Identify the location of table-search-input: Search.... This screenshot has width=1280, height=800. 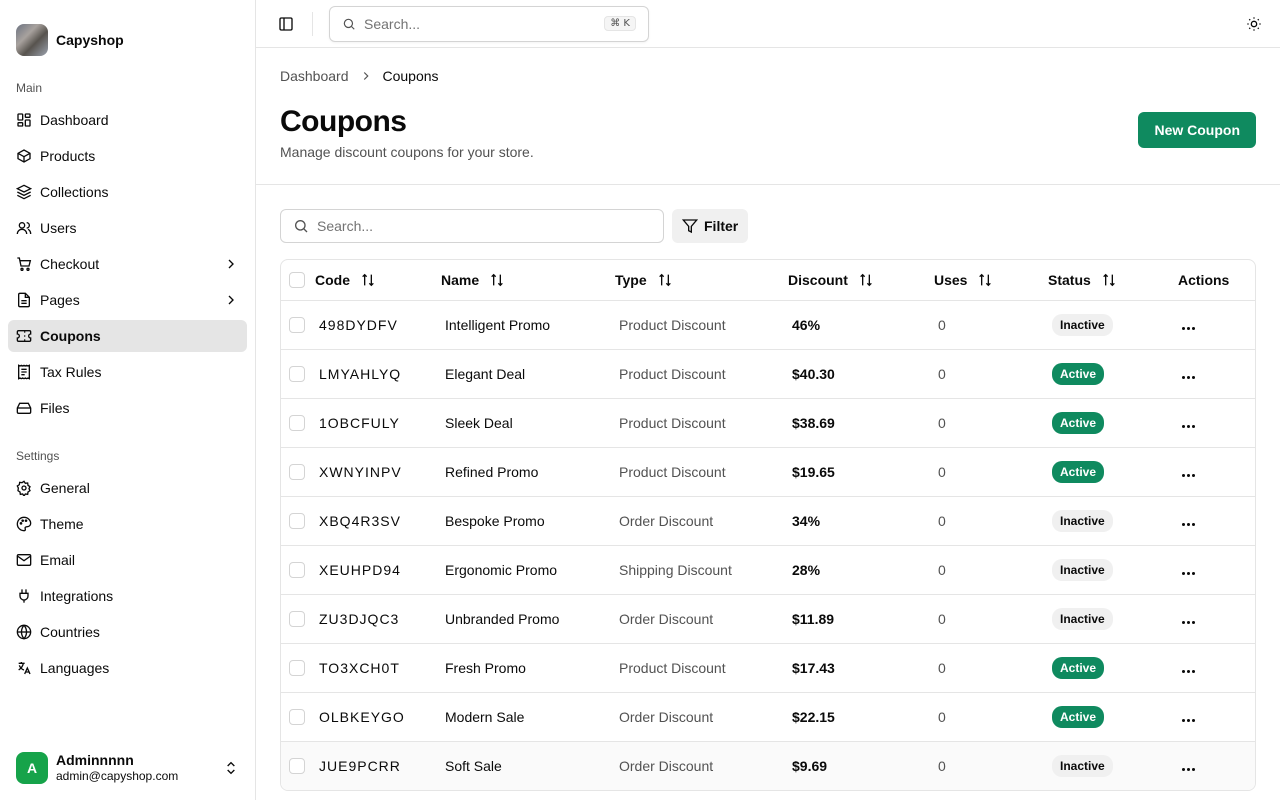
(472, 226).